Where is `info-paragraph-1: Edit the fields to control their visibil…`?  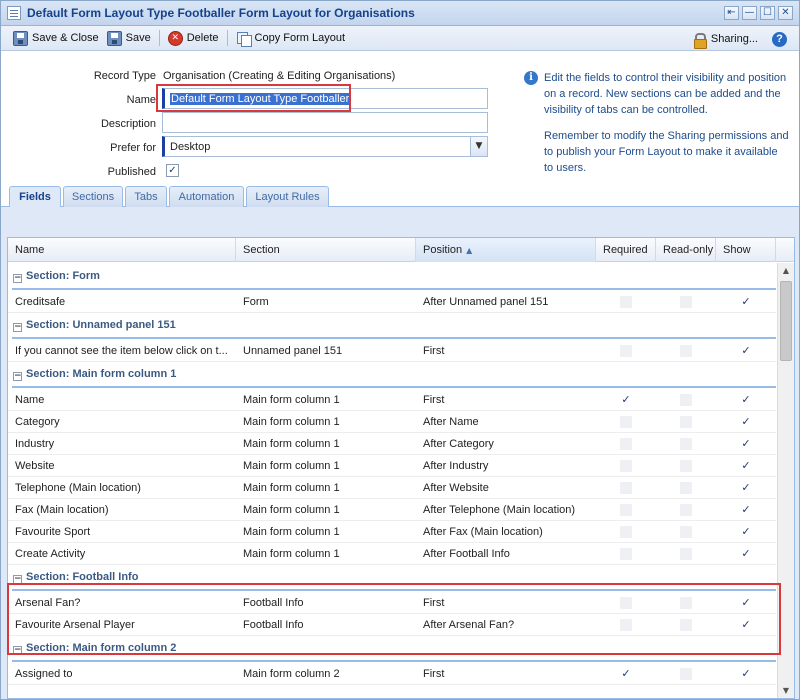
info-paragraph-1: Edit the fields to control their visibil… is located at coordinates (665, 94).